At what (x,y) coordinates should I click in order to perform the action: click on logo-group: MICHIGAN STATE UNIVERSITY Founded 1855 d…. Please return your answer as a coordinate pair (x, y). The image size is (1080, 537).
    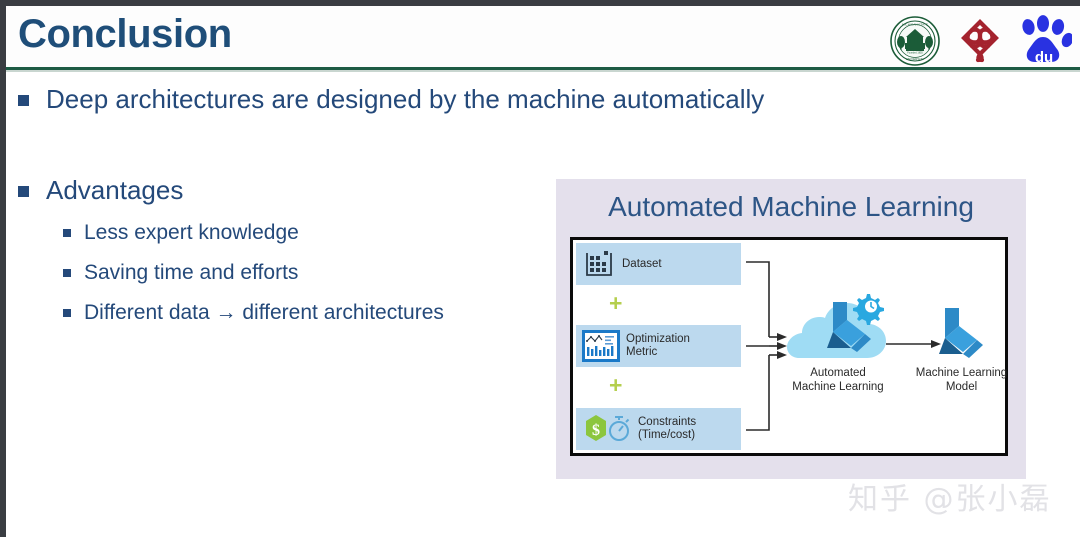
    Looking at the image, I should click on (980, 41).